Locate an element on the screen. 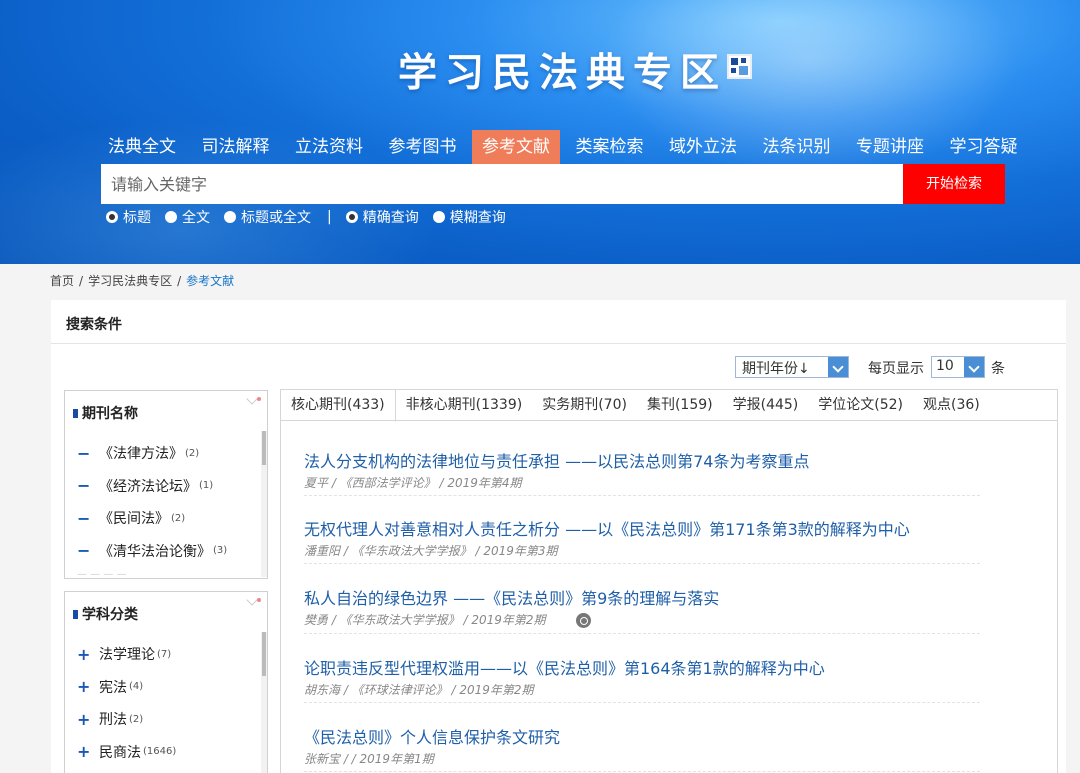 This screenshot has width=1080, height=773. site-title: 学习民法典专区 is located at coordinates (563, 73).